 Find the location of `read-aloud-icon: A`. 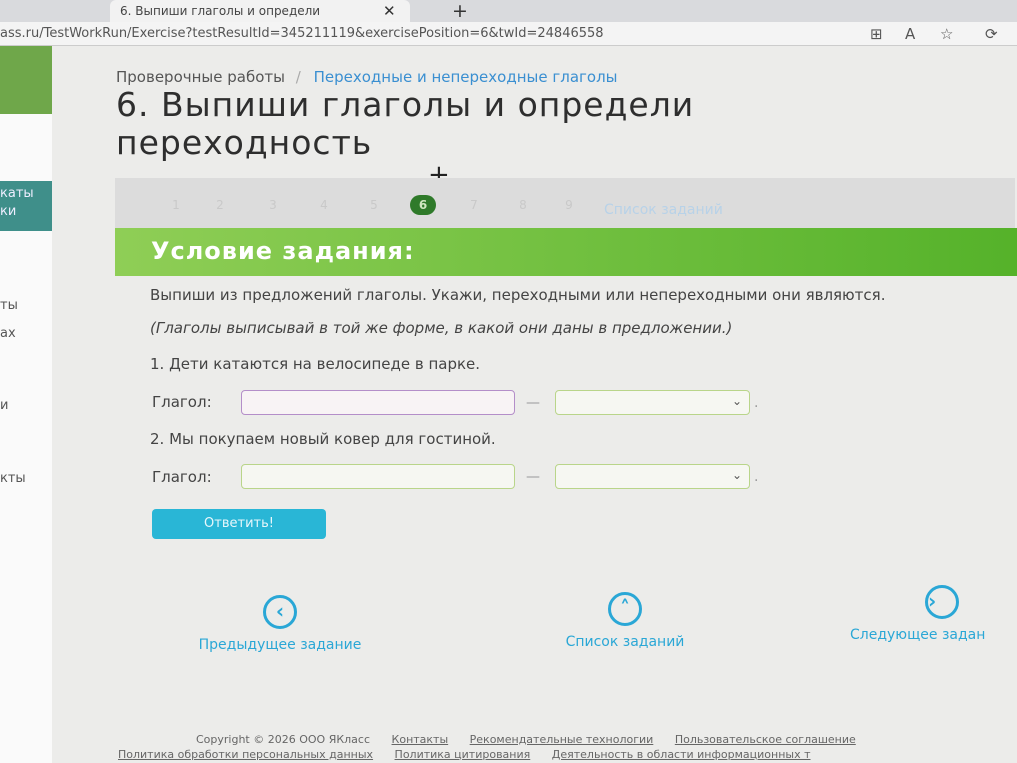

read-aloud-icon: A is located at coordinates (910, 34).